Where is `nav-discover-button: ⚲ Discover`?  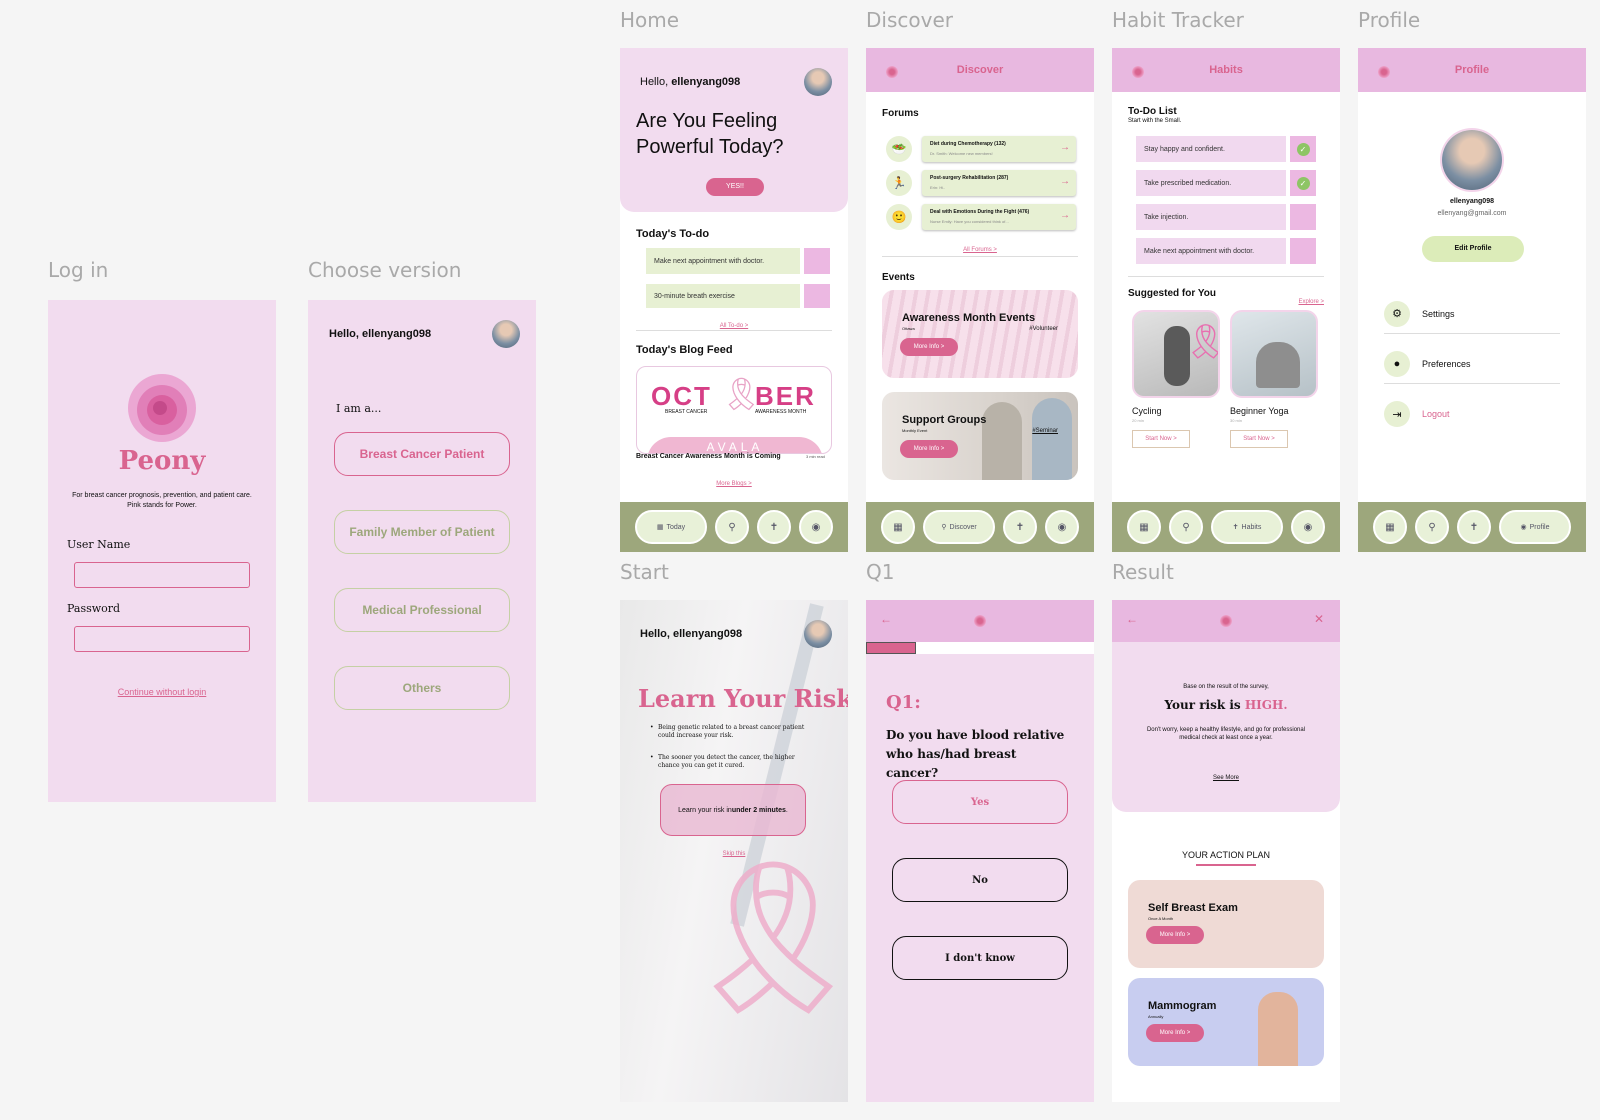
nav-discover-button: ⚲ Discover is located at coordinates (959, 527).